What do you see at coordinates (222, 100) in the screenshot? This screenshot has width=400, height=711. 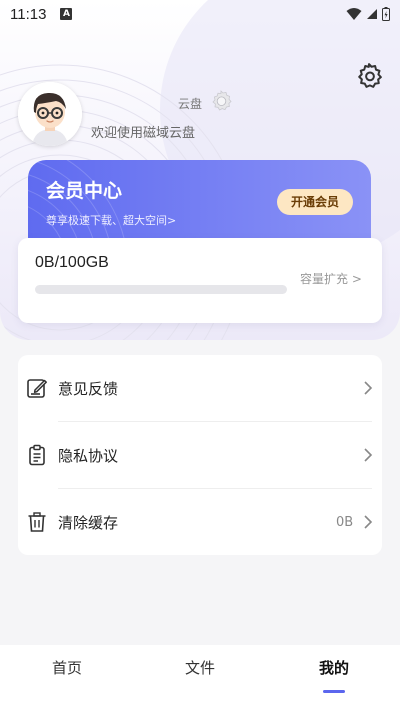 I see `member-badge-icon` at bounding box center [222, 100].